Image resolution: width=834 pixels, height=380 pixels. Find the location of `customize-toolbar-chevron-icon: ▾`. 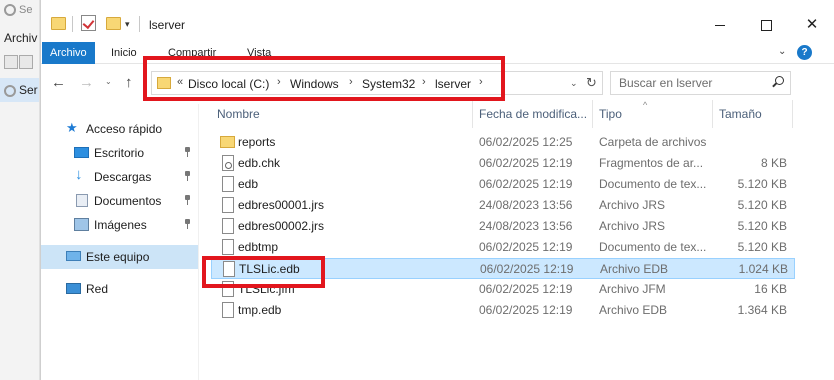

customize-toolbar-chevron-icon: ▾ is located at coordinates (127, 24).